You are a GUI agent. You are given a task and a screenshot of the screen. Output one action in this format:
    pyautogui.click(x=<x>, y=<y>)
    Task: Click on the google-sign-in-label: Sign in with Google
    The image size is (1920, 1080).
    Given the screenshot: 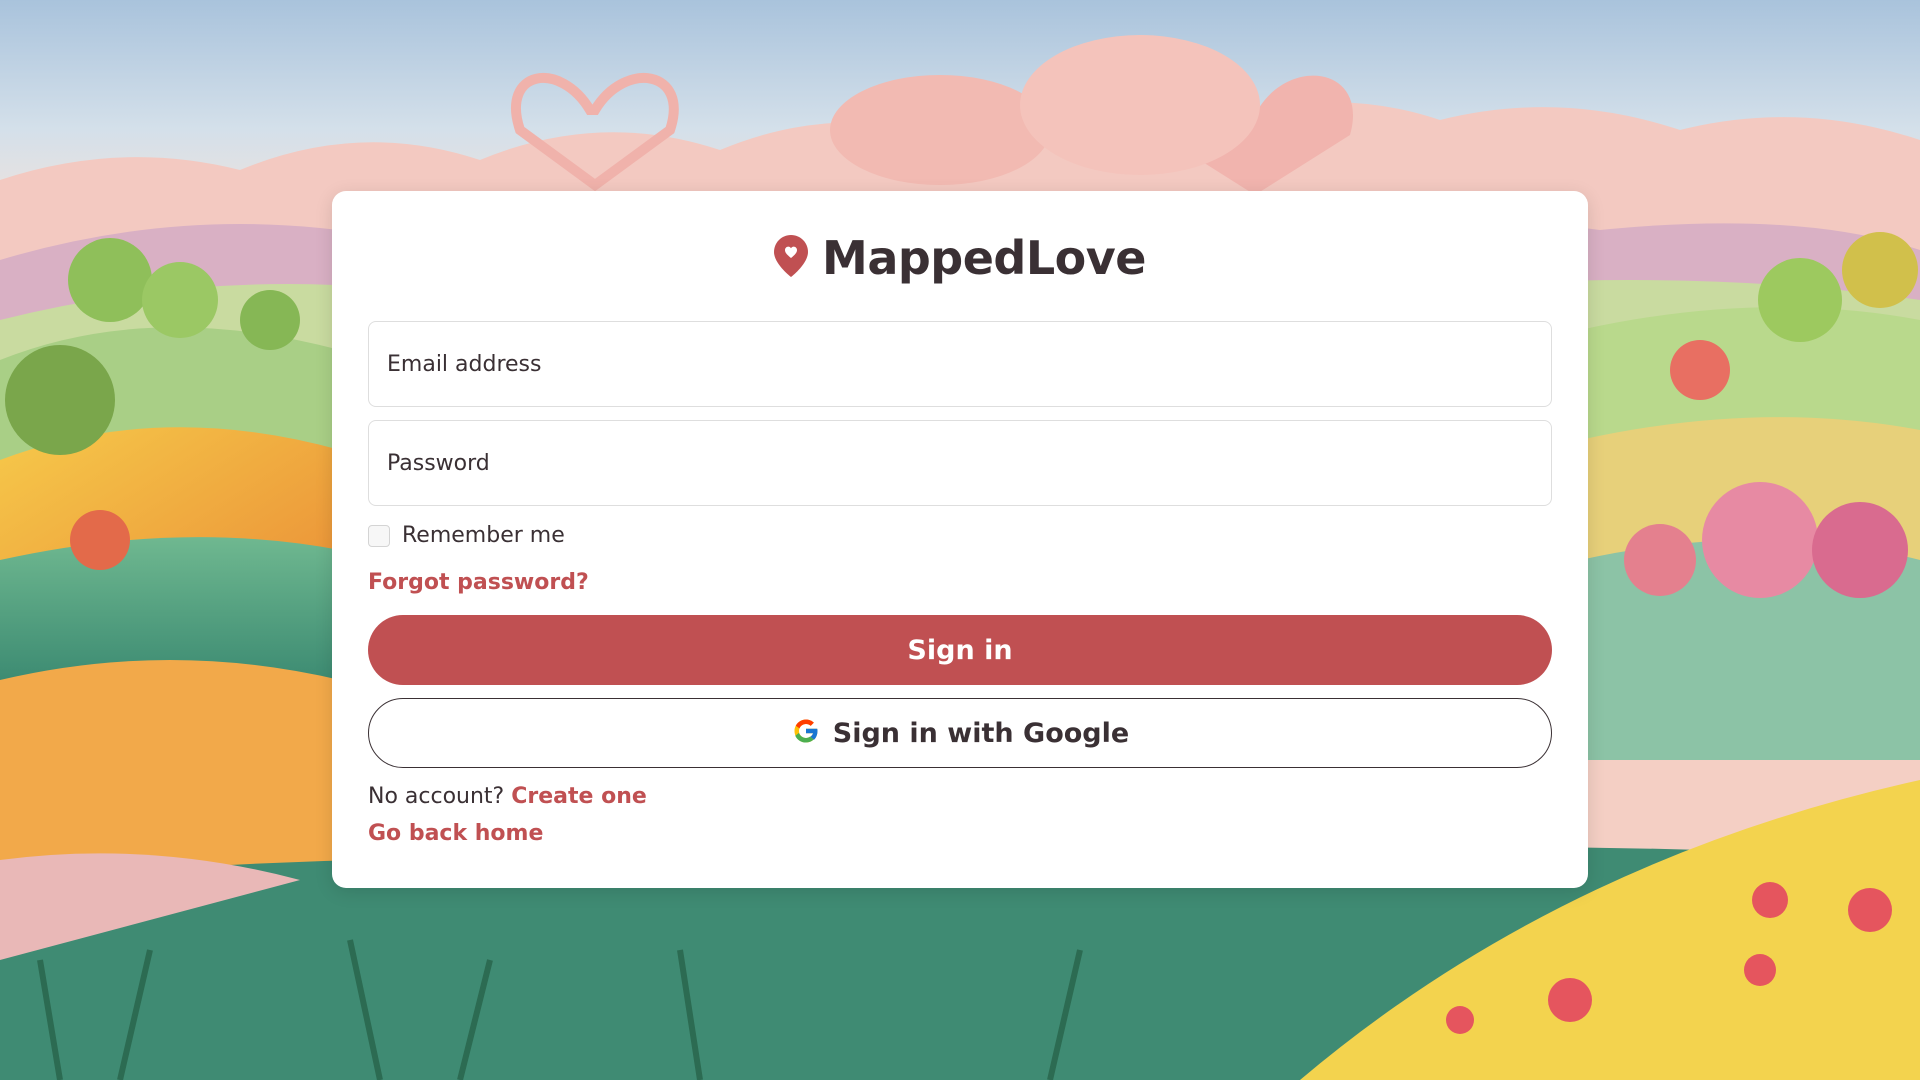 What is the action you would take?
    pyautogui.click(x=981, y=733)
    